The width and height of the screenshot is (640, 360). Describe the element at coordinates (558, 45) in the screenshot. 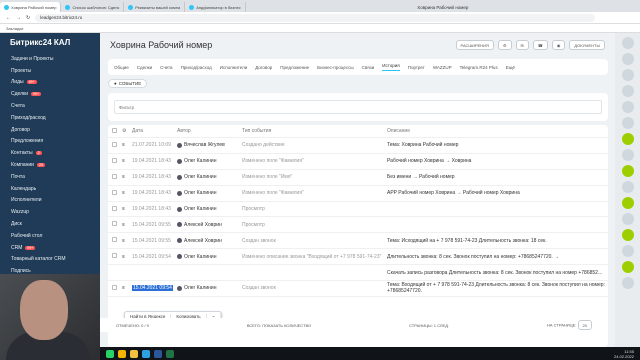

I see `chat-icon: ◉` at that location.